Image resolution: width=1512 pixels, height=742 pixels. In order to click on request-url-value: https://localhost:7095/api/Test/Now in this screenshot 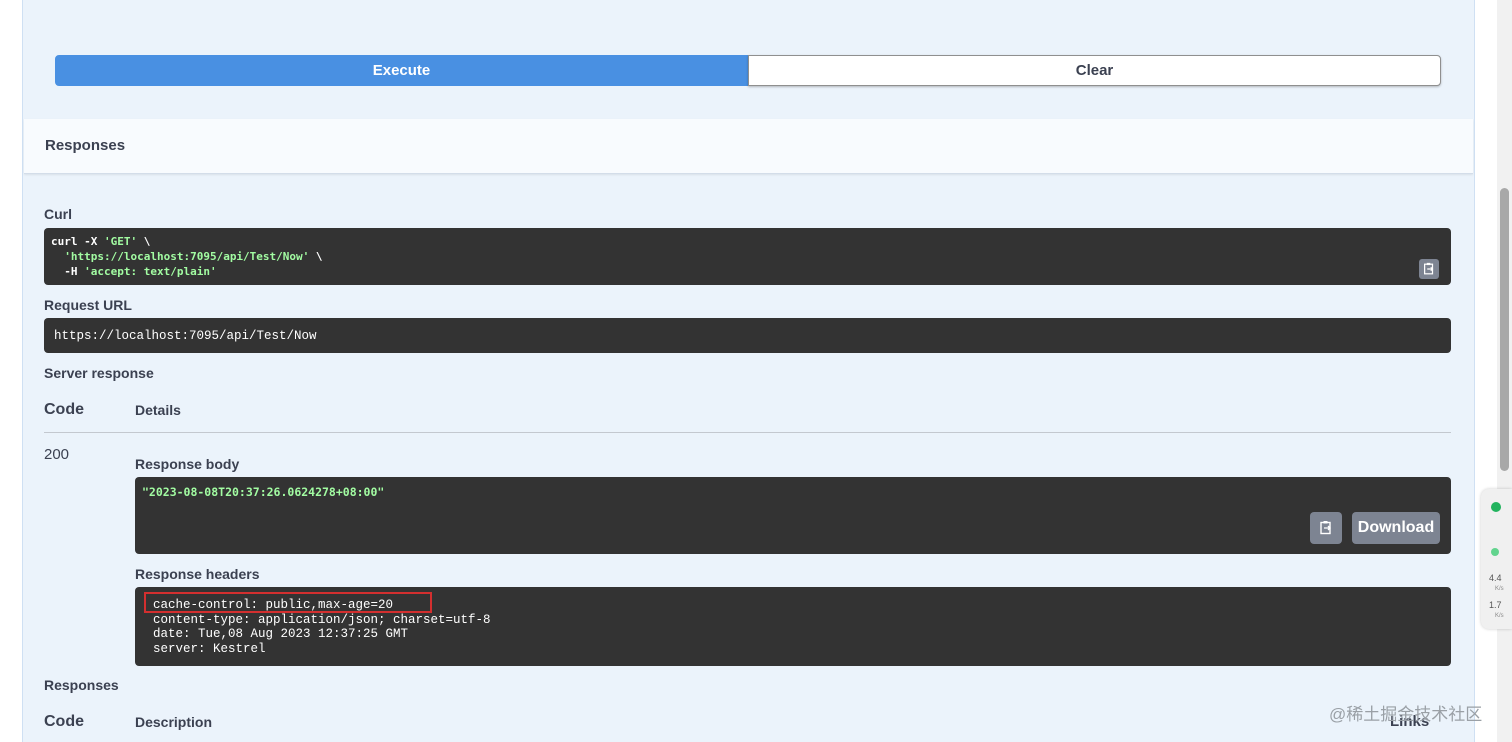, I will do `click(185, 336)`.